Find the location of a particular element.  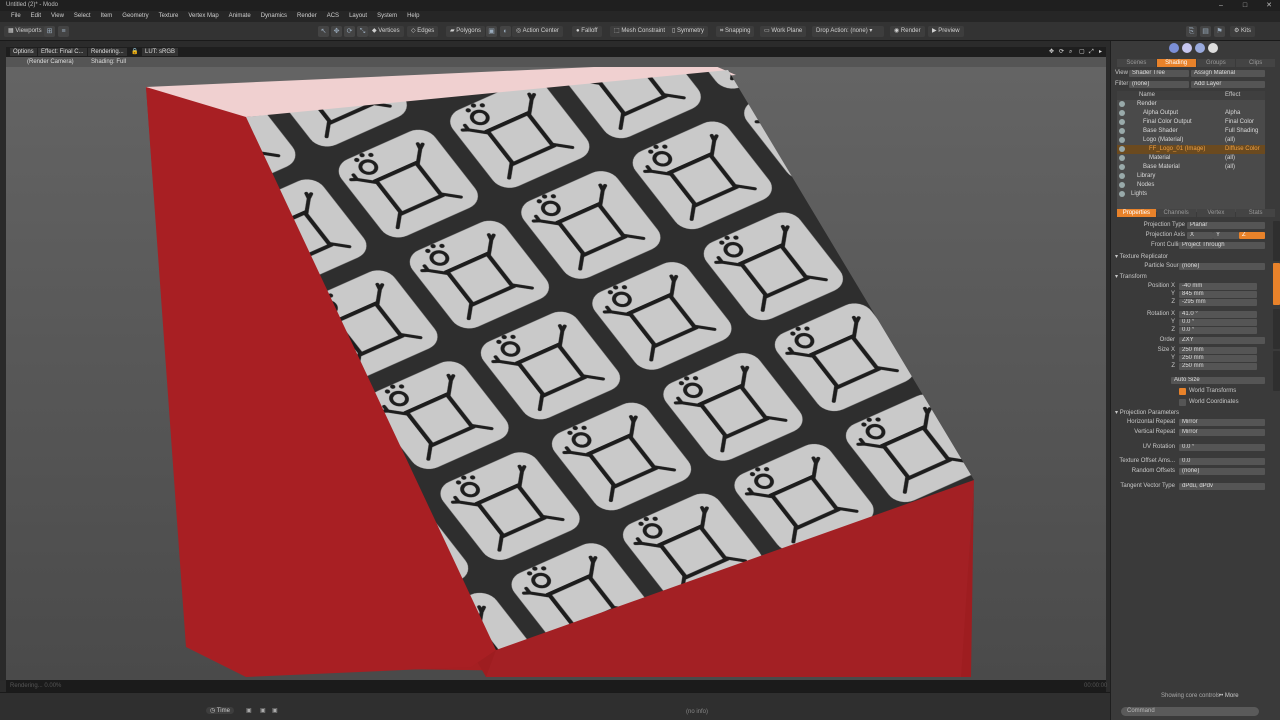

kits-button: ⚙ Kits is located at coordinates (1243, 31).